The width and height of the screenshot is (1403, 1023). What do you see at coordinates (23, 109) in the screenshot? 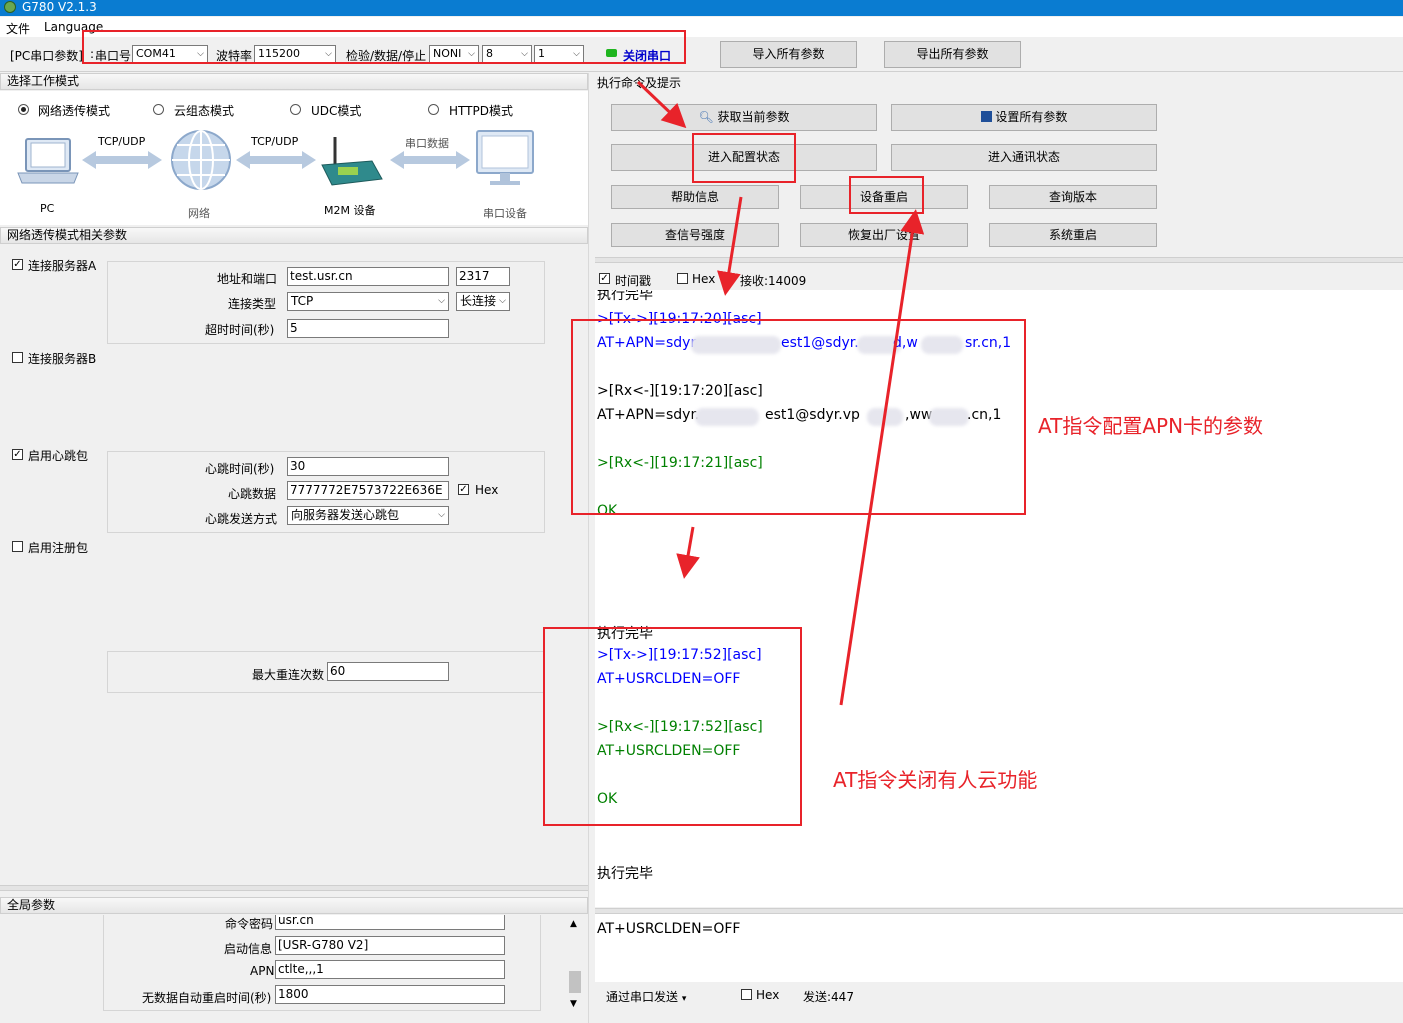
I see `mode-radio-transparent` at bounding box center [23, 109].